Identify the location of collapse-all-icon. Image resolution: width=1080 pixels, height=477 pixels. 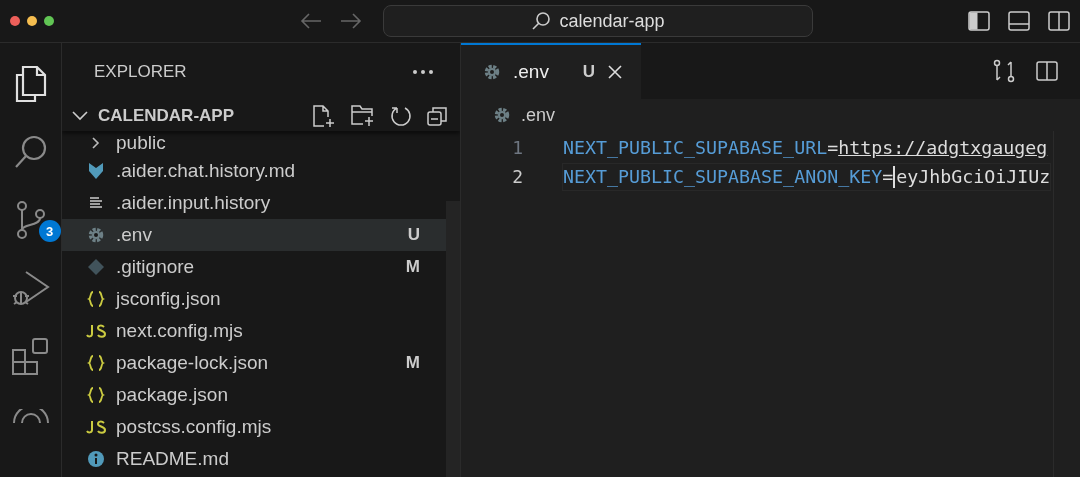
(437, 116).